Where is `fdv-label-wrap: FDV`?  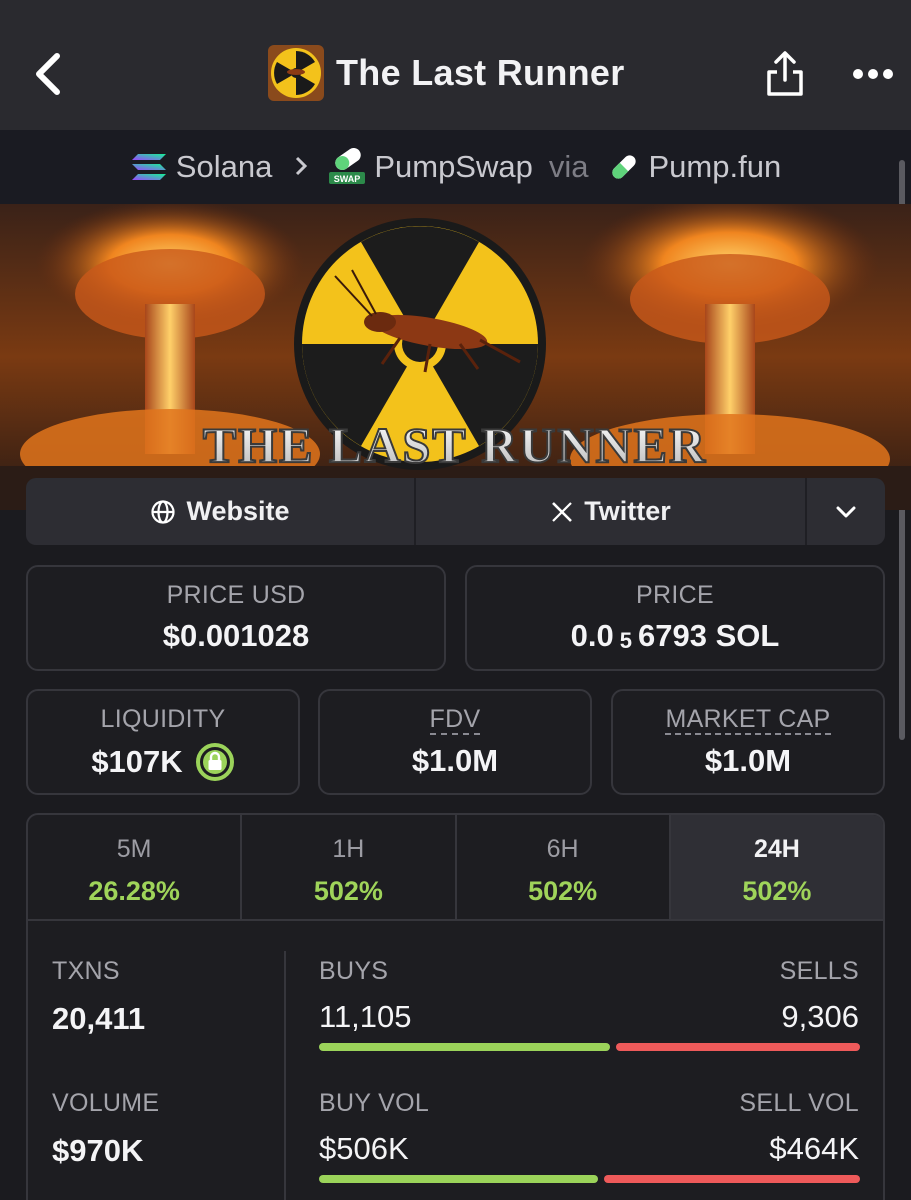
fdv-label-wrap: FDV is located at coordinates (455, 720).